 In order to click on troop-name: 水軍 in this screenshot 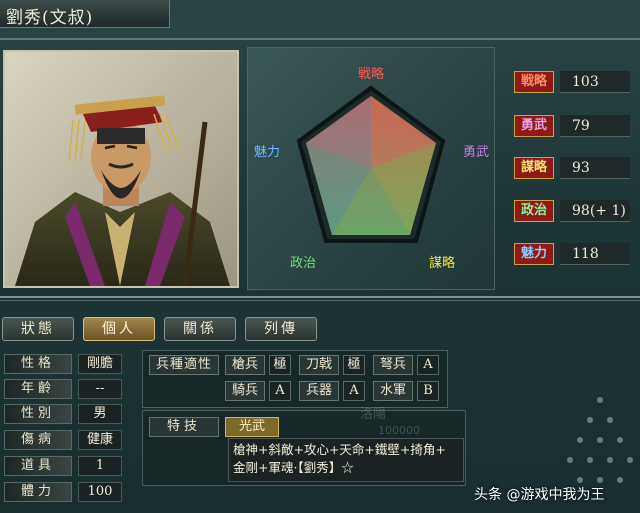, I will do `click(393, 391)`.